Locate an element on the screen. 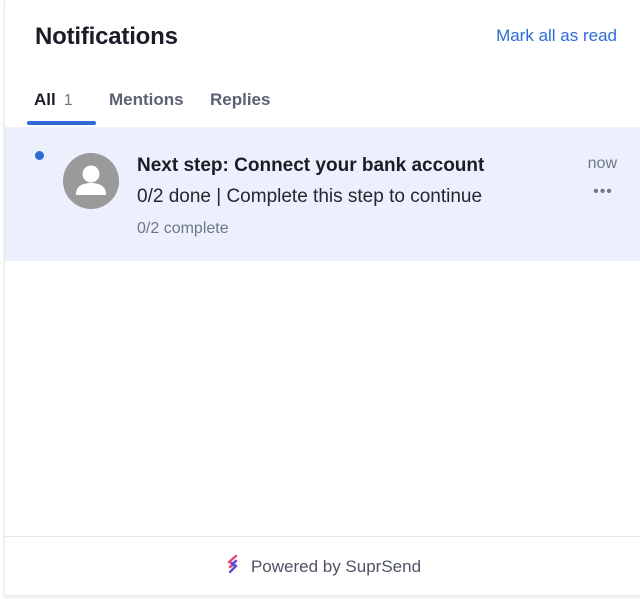 The image size is (640, 599). tab-all-count: 1 is located at coordinates (68, 100).